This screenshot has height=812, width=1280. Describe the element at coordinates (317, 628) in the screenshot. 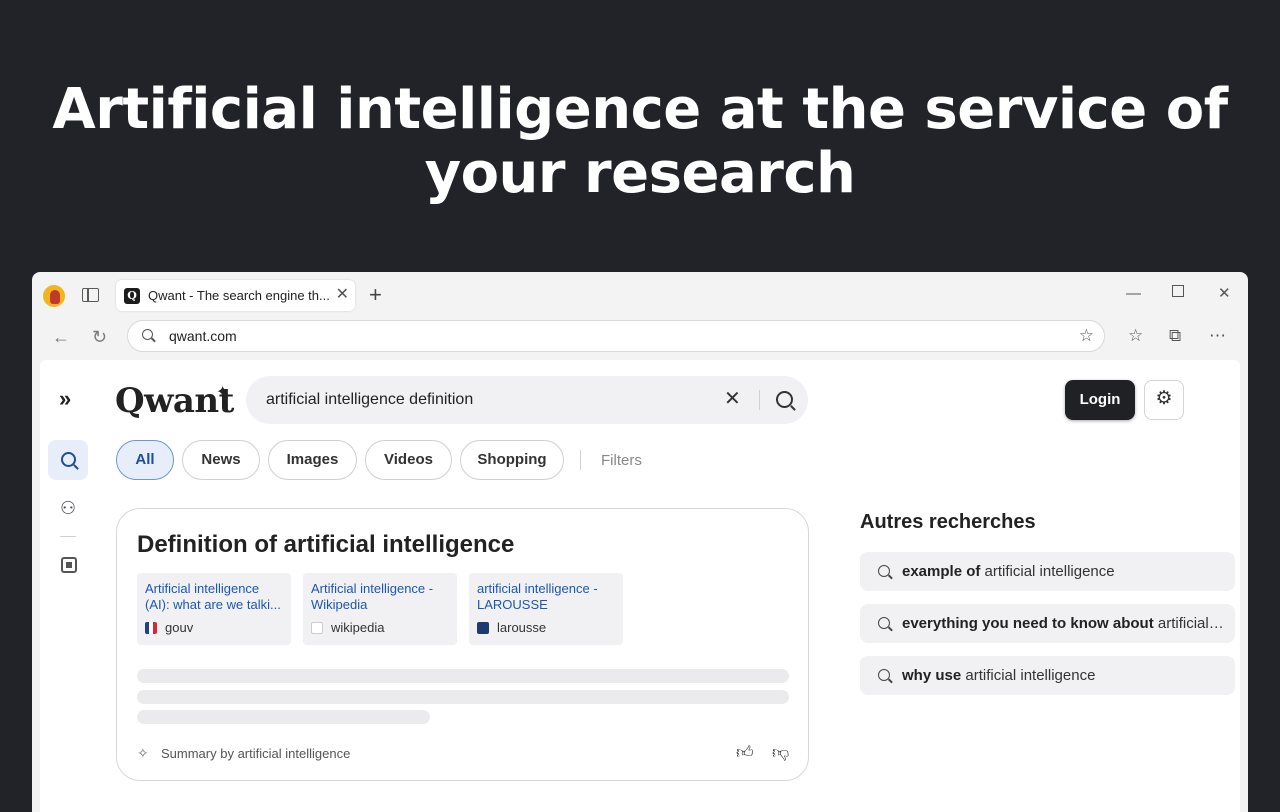

I see `wikipedia-favicon-icon` at that location.